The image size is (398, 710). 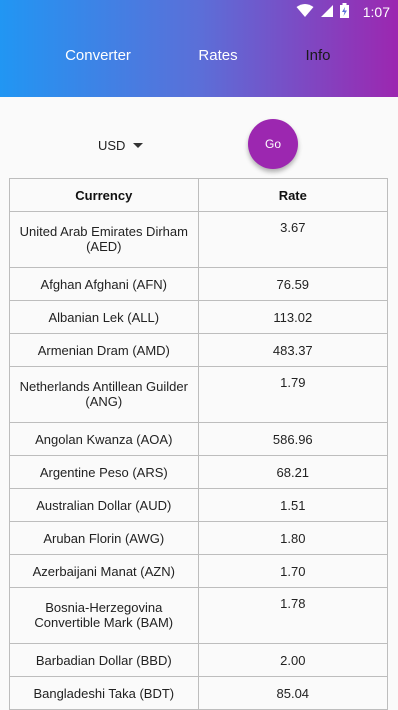 I want to click on table-row: Barbadian Dollar (BBD) 2.00, so click(x=199, y=660).